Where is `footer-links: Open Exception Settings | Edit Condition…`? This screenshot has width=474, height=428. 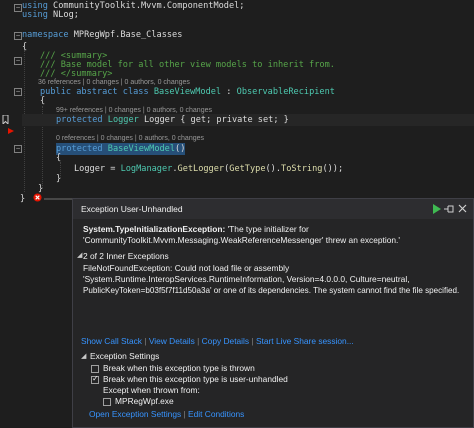
footer-links: Open Exception Settings | Edit Condition… is located at coordinates (166, 414).